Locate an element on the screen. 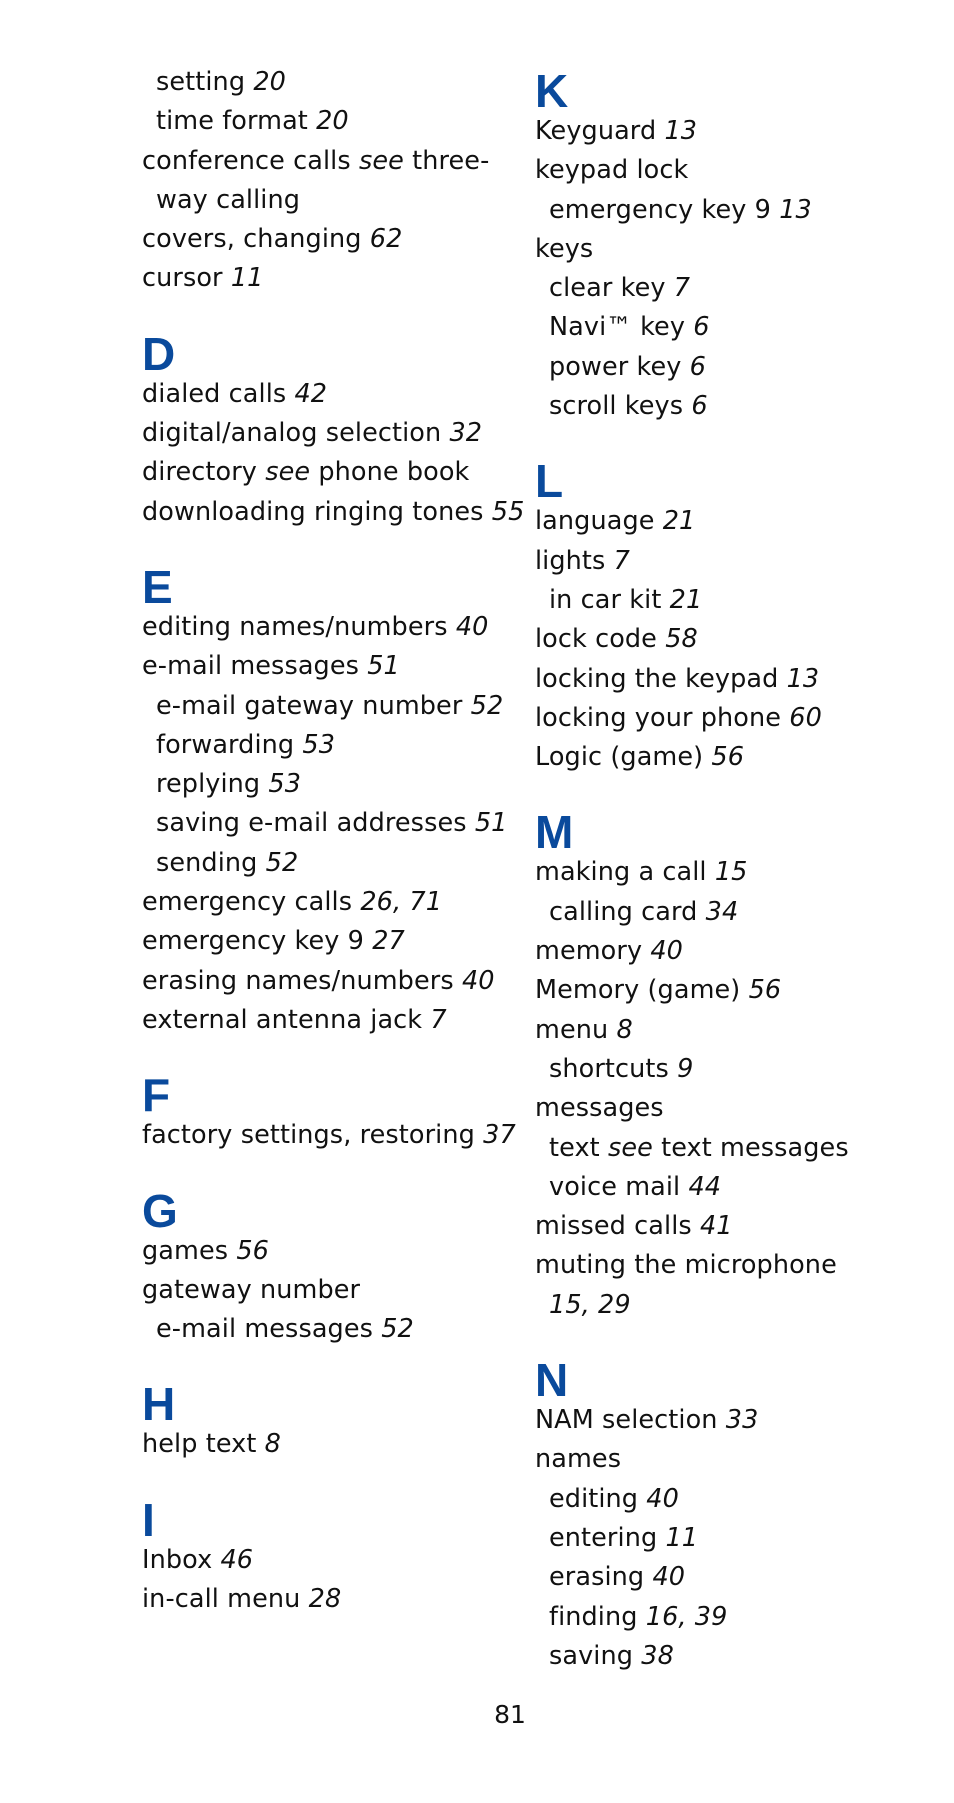  index-entry: directory see phone book is located at coordinates (332, 472).